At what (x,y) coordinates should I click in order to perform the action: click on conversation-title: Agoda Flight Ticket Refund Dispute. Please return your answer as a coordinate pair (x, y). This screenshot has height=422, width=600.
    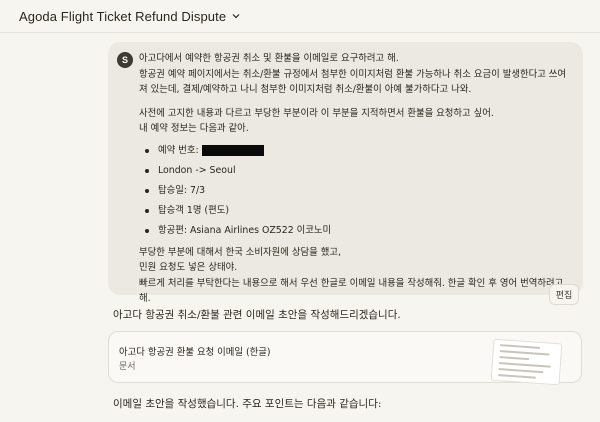
    Looking at the image, I should click on (122, 16).